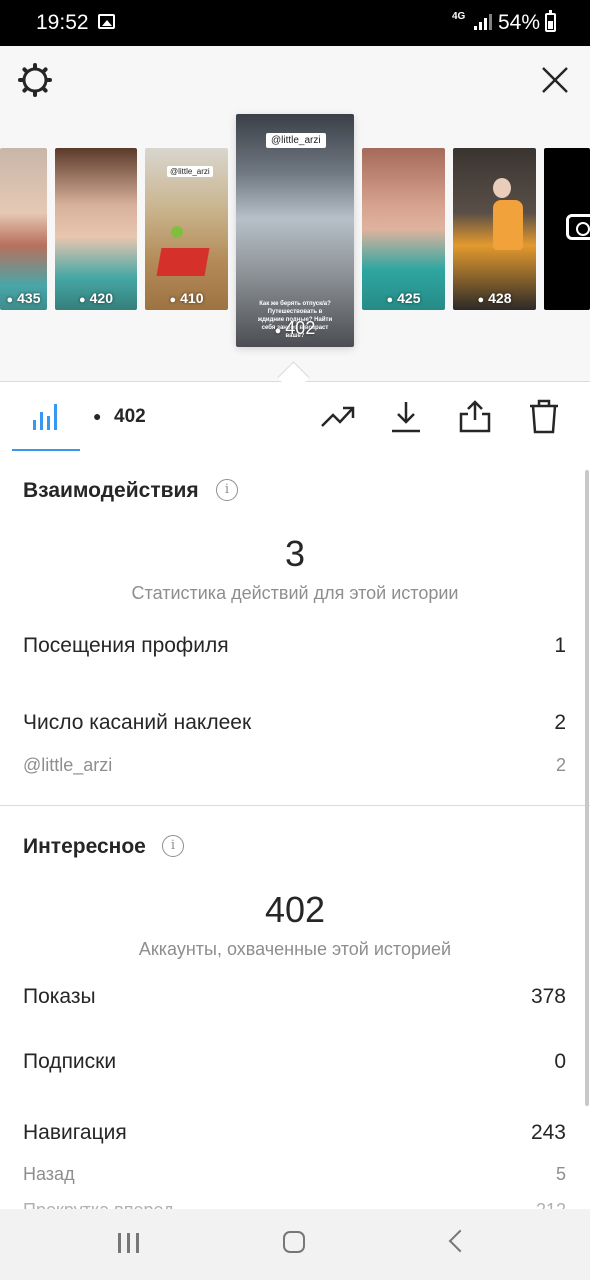 This screenshot has width=590, height=1280. What do you see at coordinates (130, 417) in the screenshot?
I see `viewers-count: 402` at bounding box center [130, 417].